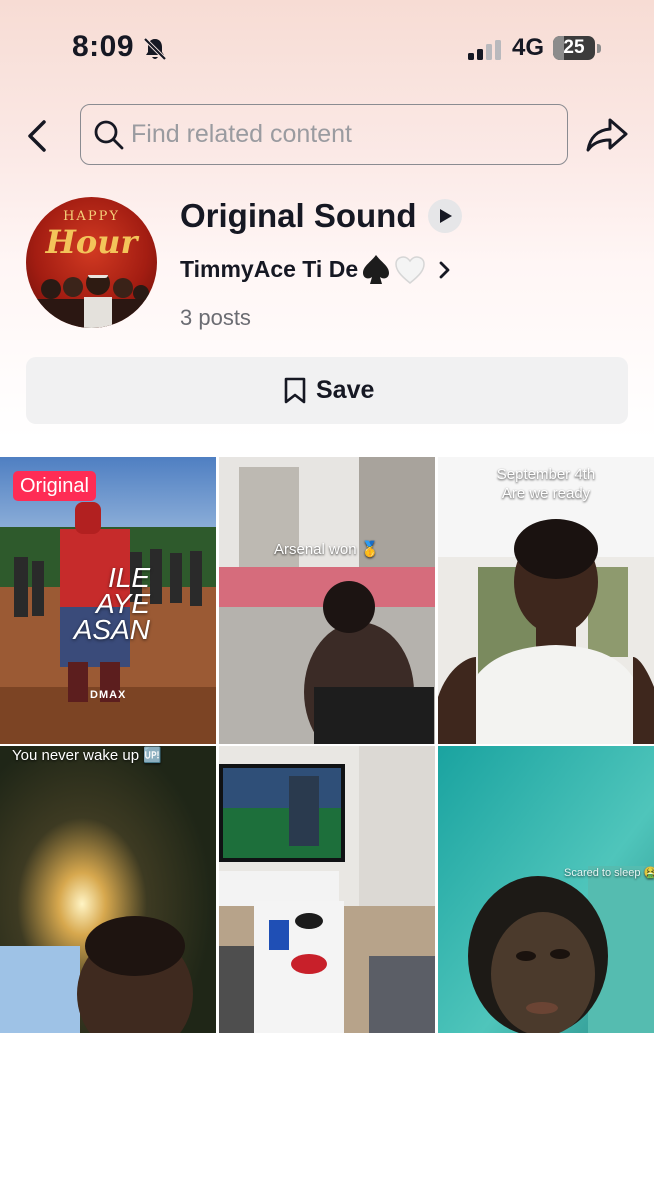  I want to click on bookmark-icon, so click(295, 390).